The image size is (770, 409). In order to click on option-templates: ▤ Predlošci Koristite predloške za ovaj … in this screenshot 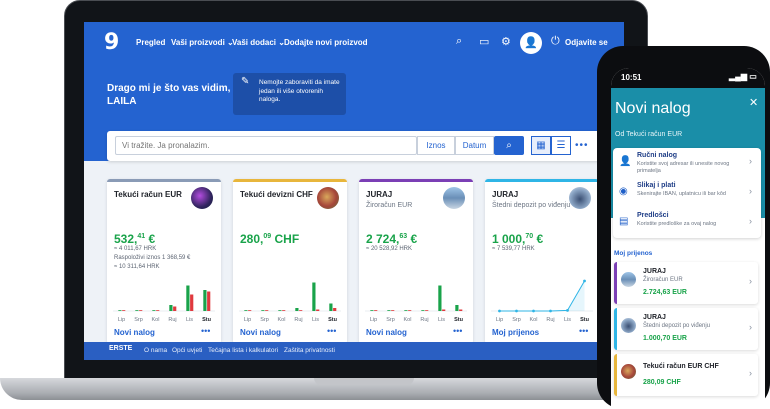, I will do `click(687, 223)`.